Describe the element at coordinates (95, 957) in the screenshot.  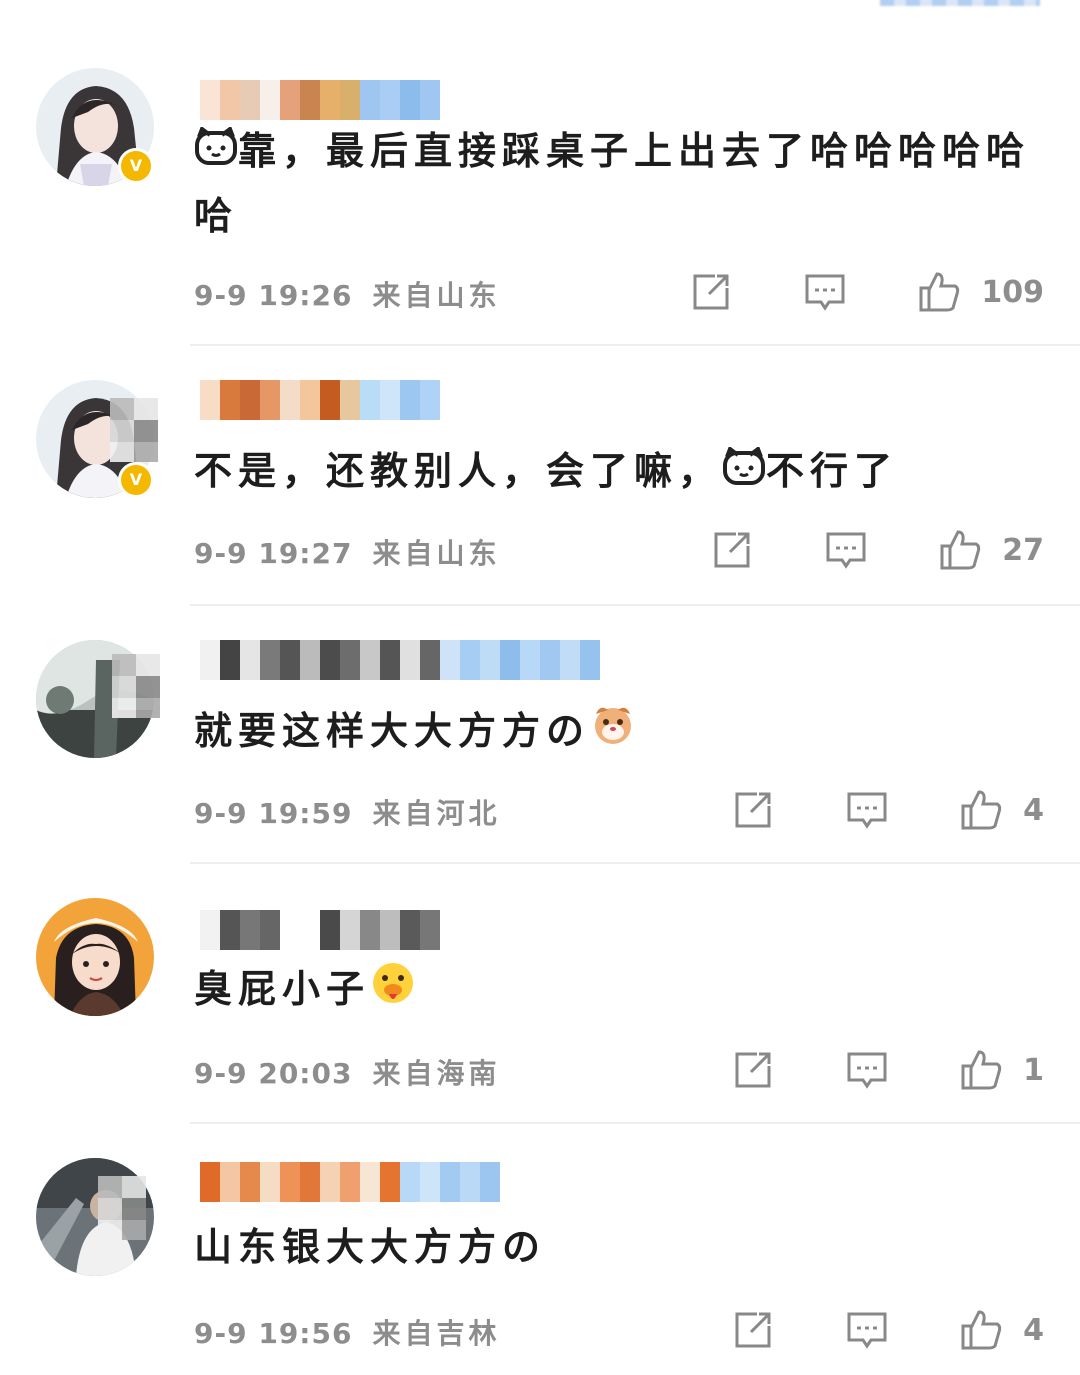
I see `avatar` at that location.